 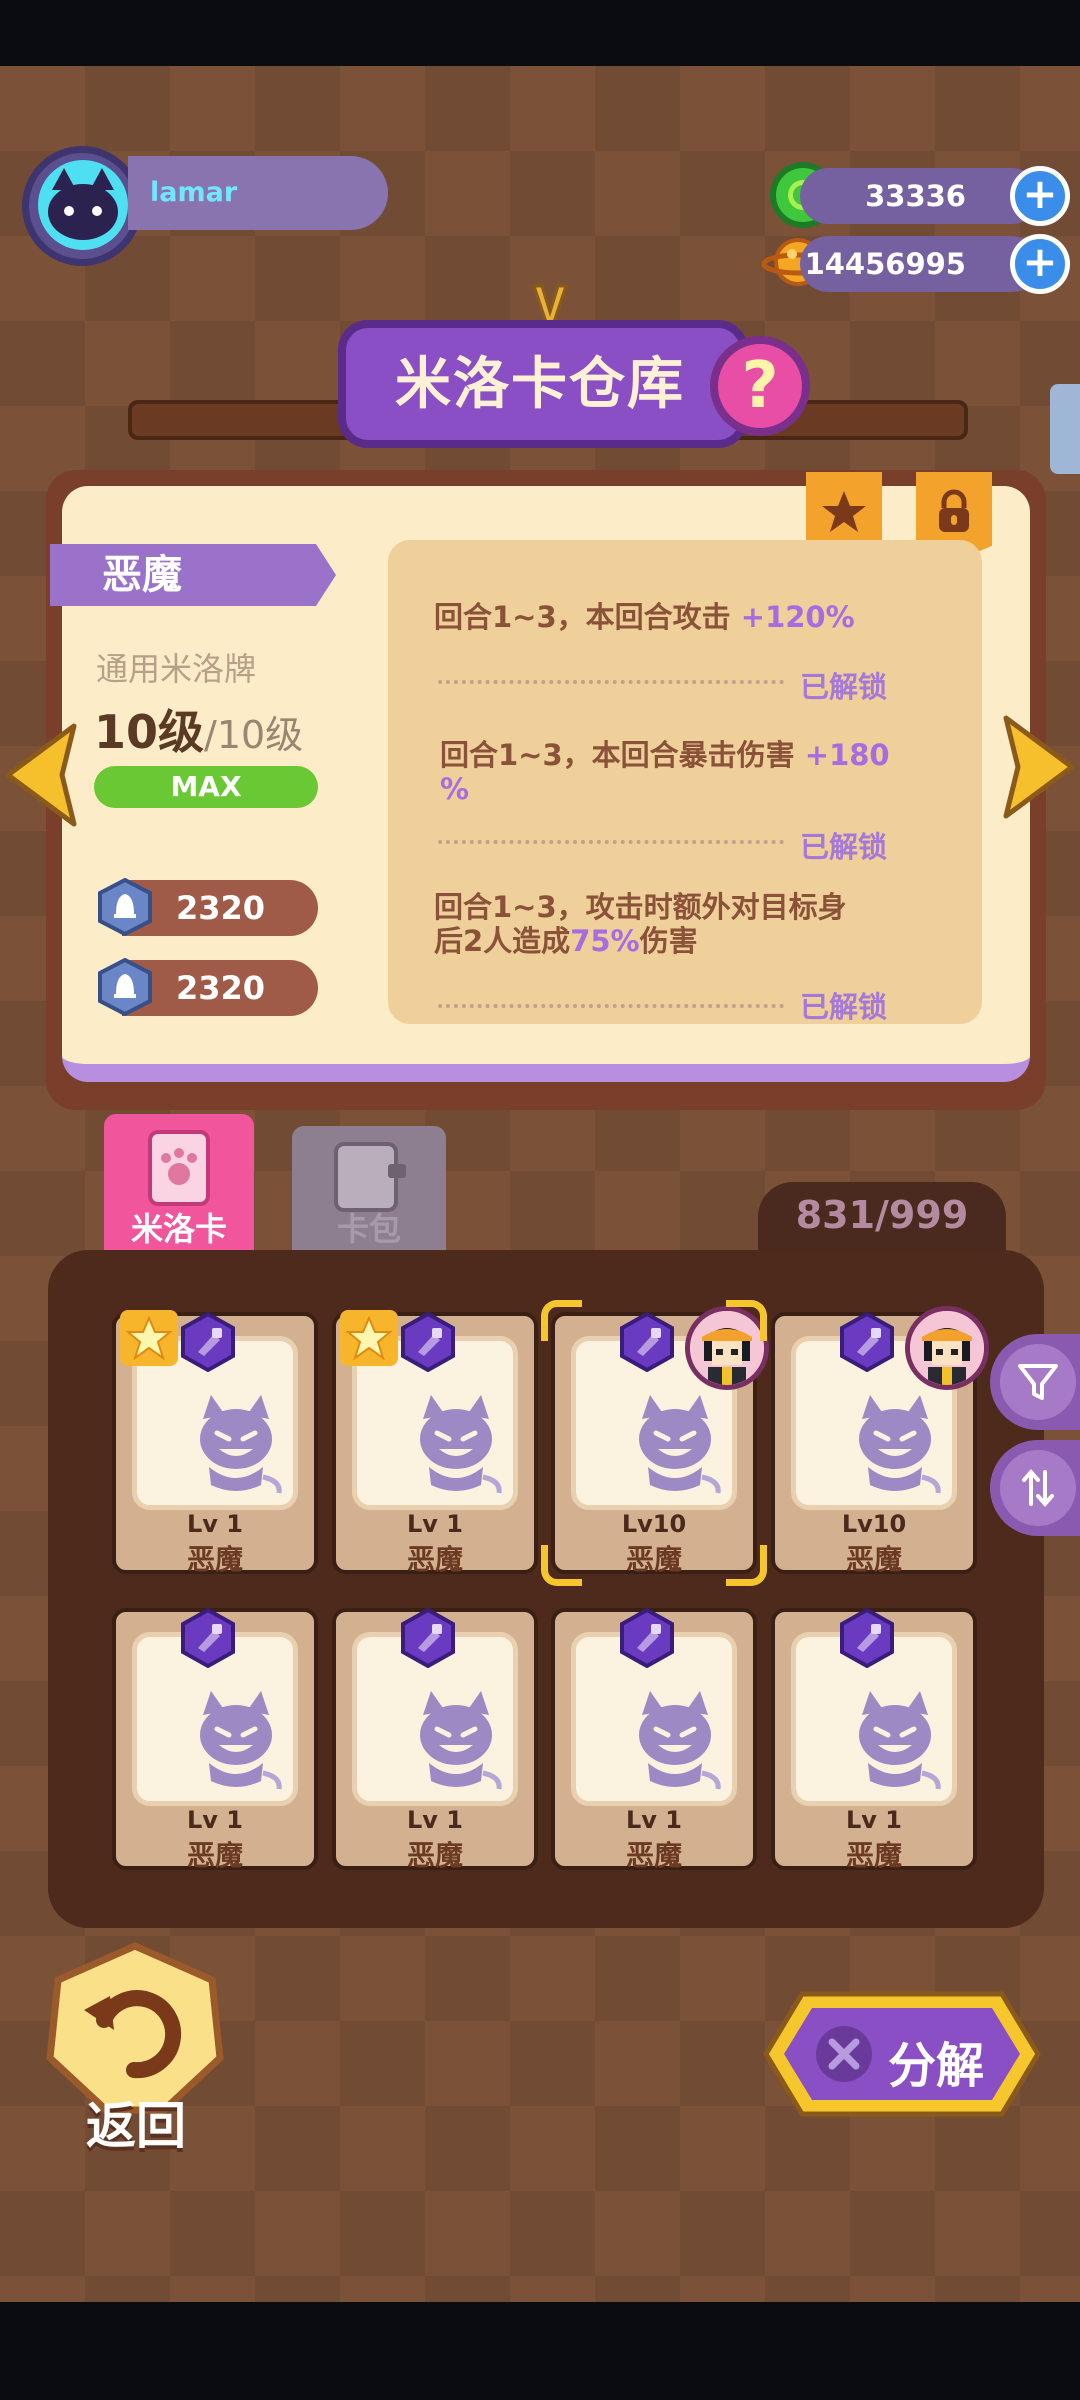 What do you see at coordinates (844, 1007) in the screenshot?
I see `skill-3-status: 已解锁` at bounding box center [844, 1007].